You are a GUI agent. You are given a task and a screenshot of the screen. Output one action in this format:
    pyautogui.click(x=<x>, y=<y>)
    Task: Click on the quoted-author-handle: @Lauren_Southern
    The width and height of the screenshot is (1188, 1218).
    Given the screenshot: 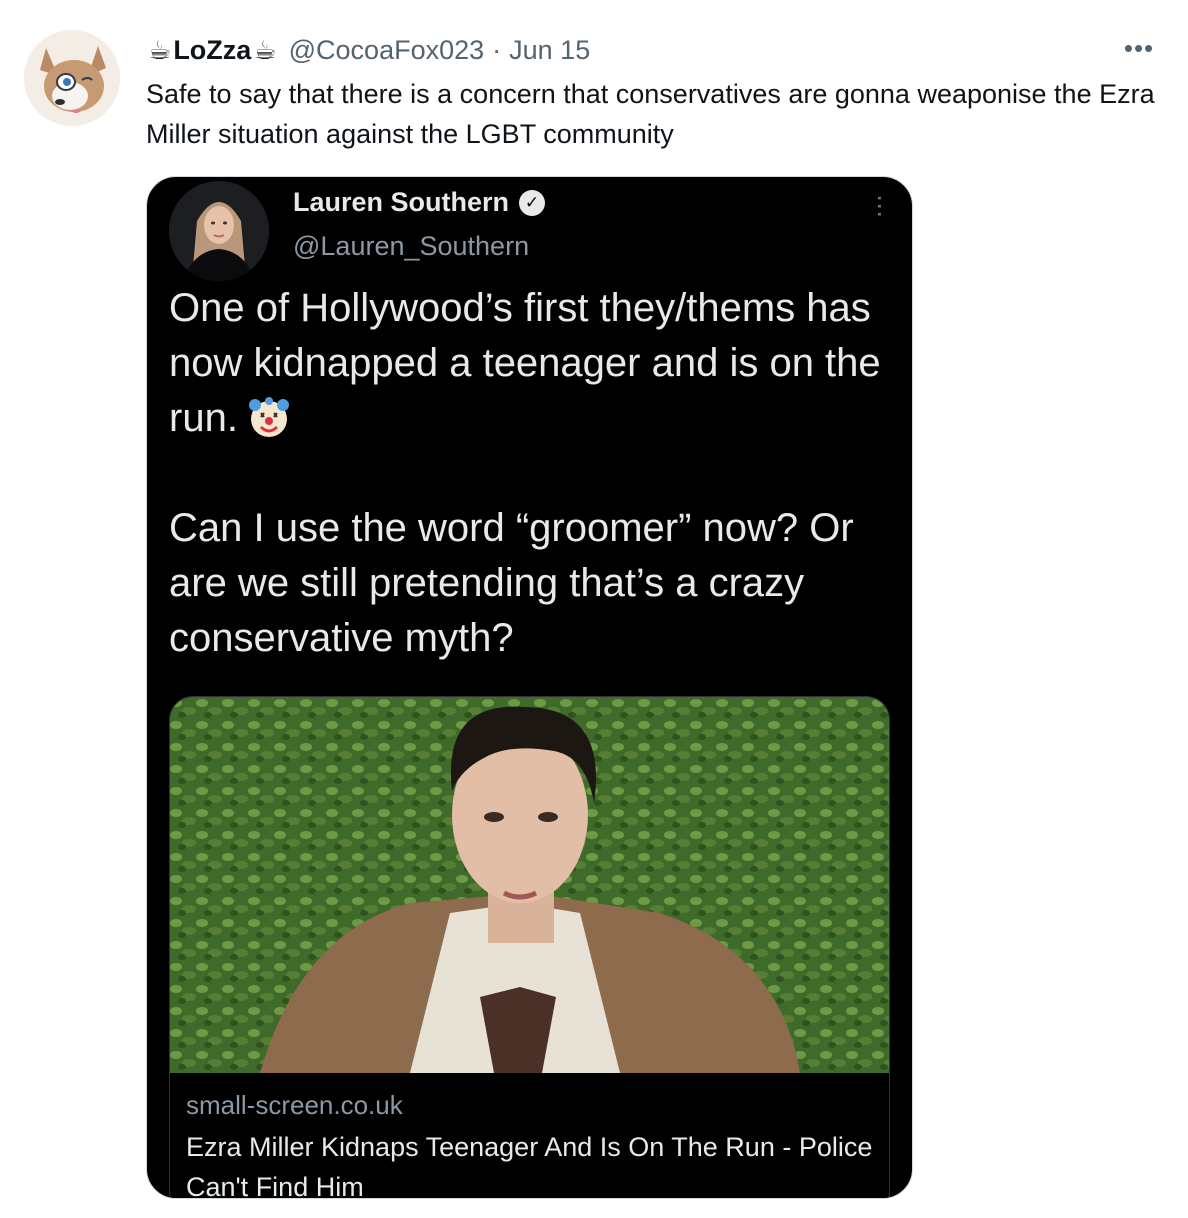 What is the action you would take?
    pyautogui.click(x=411, y=246)
    